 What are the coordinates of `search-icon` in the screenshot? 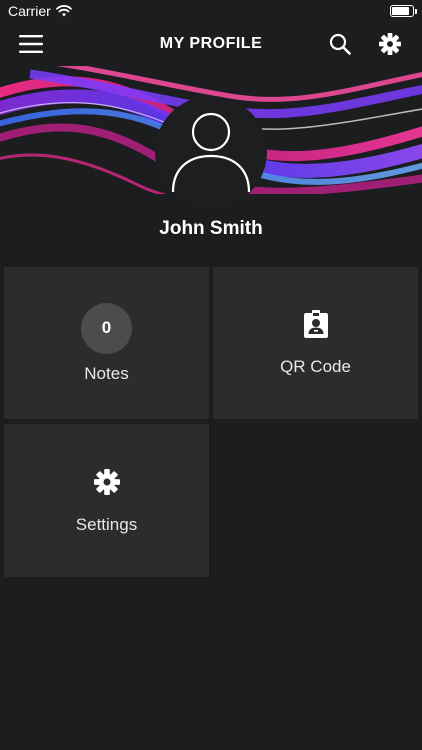 It's located at (340, 44).